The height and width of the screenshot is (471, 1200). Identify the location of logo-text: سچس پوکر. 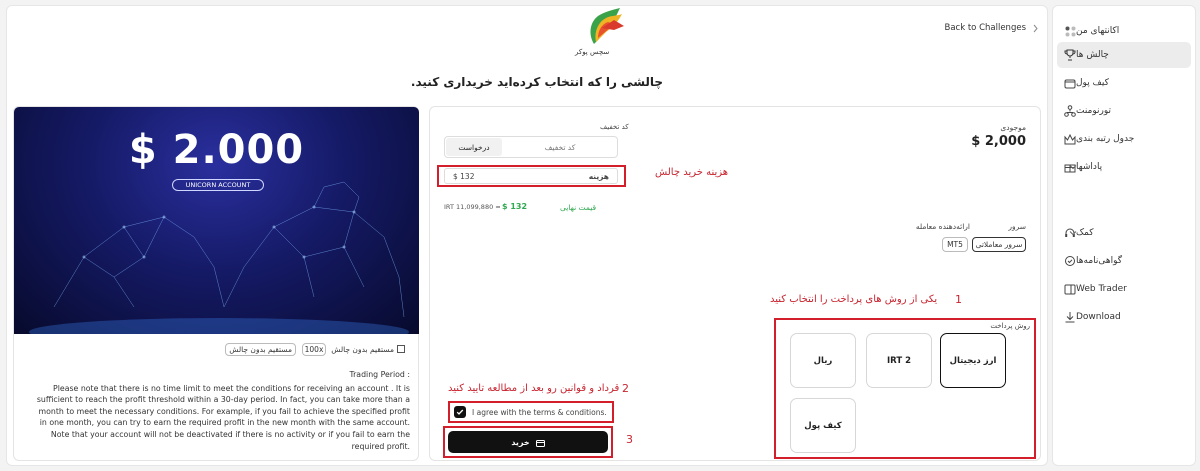
(592, 52).